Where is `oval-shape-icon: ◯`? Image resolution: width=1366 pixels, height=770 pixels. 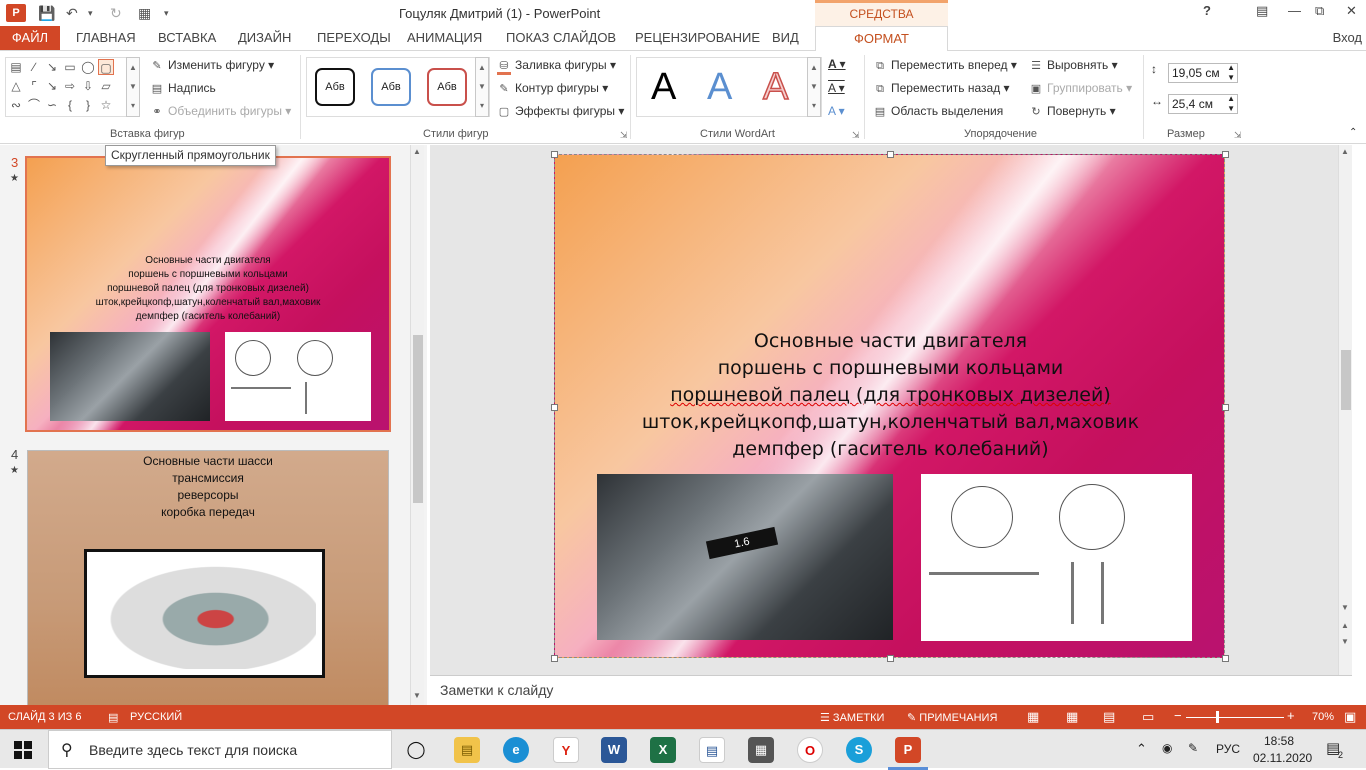 oval-shape-icon: ◯ is located at coordinates (88, 67).